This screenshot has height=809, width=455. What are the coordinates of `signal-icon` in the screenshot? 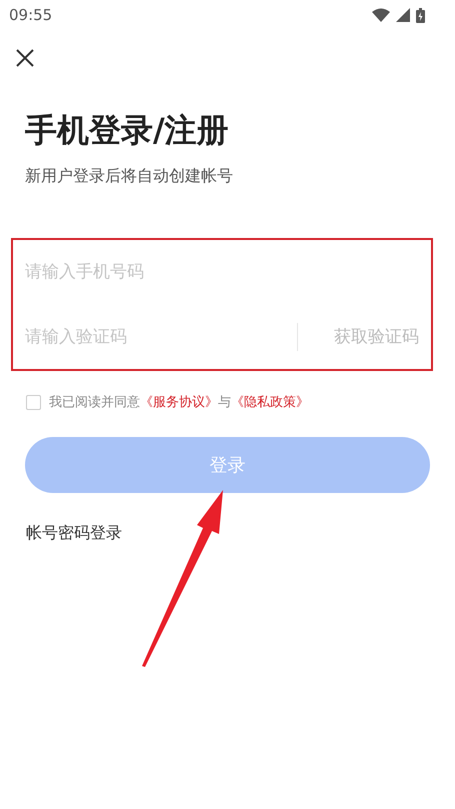 It's located at (403, 15).